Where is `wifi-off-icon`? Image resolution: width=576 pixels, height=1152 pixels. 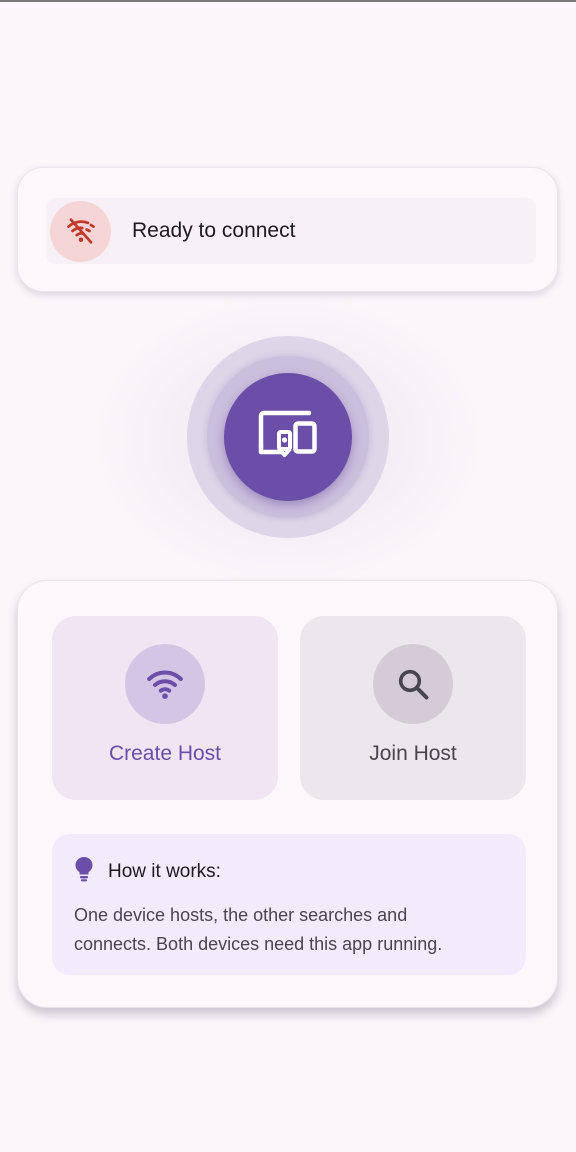
wifi-off-icon is located at coordinates (80, 231).